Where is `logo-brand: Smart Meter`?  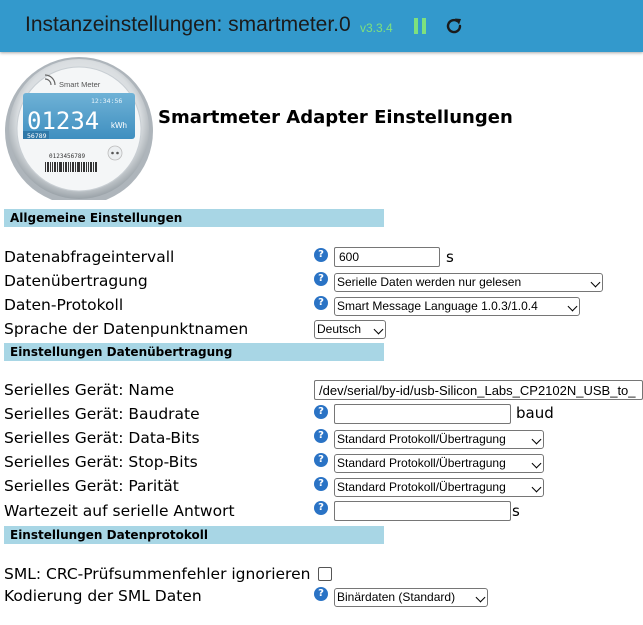 logo-brand: Smart Meter is located at coordinates (80, 84).